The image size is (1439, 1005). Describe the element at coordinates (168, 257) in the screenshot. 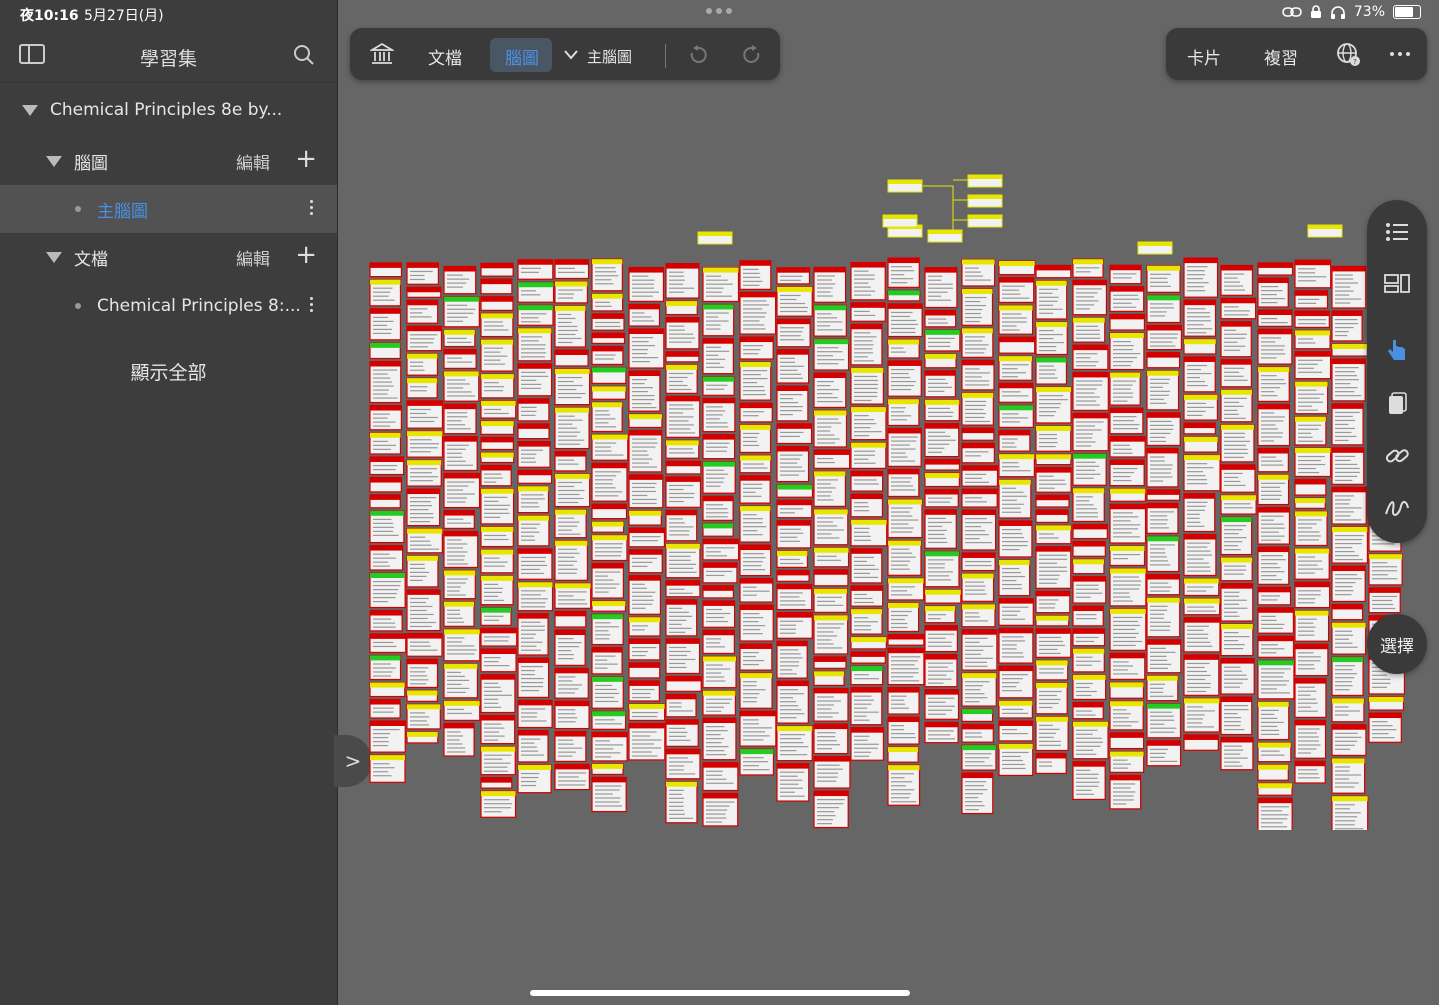

I see `group-row-docs: 文檔 編輯 +` at that location.